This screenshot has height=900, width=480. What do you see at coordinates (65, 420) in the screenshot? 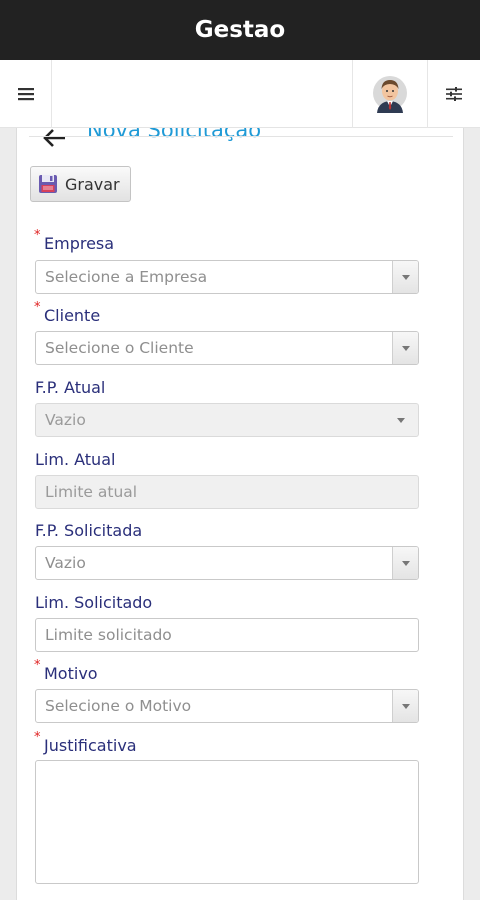
I see `fp-atual-select-value: Vazio` at bounding box center [65, 420].